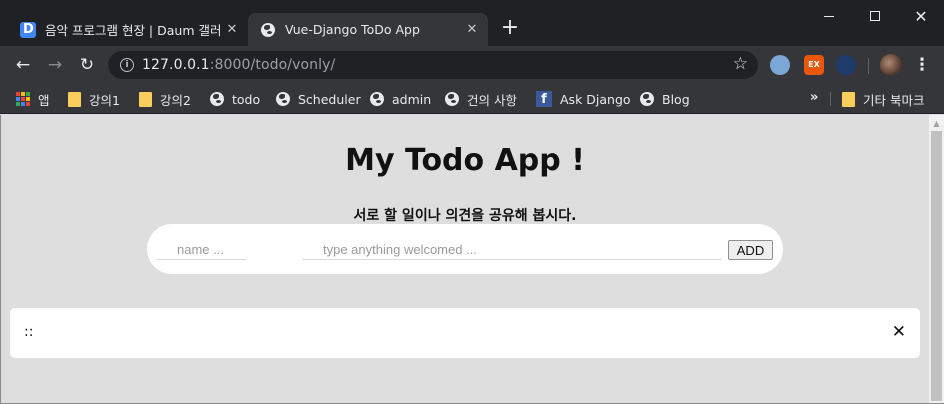 The width and height of the screenshot is (944, 404). What do you see at coordinates (352, 29) in the screenshot?
I see `tab-title: Vue-Django ToDo App` at bounding box center [352, 29].